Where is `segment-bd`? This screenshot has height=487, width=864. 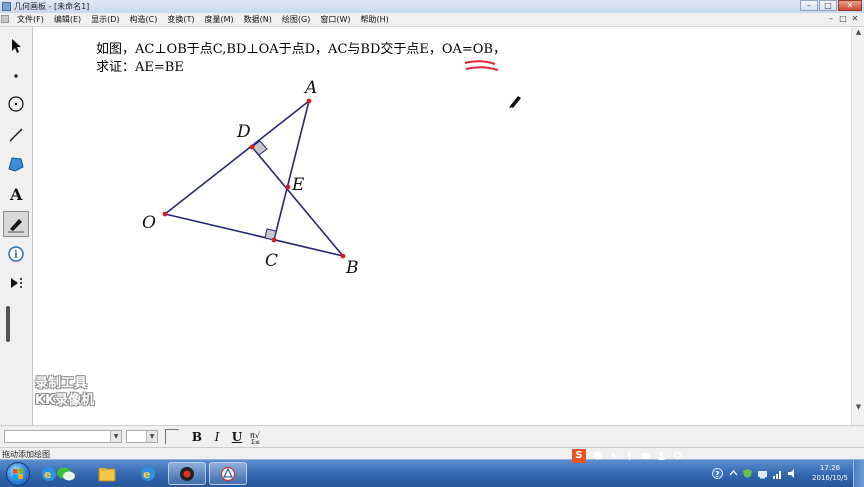
segment-bd is located at coordinates (297, 201).